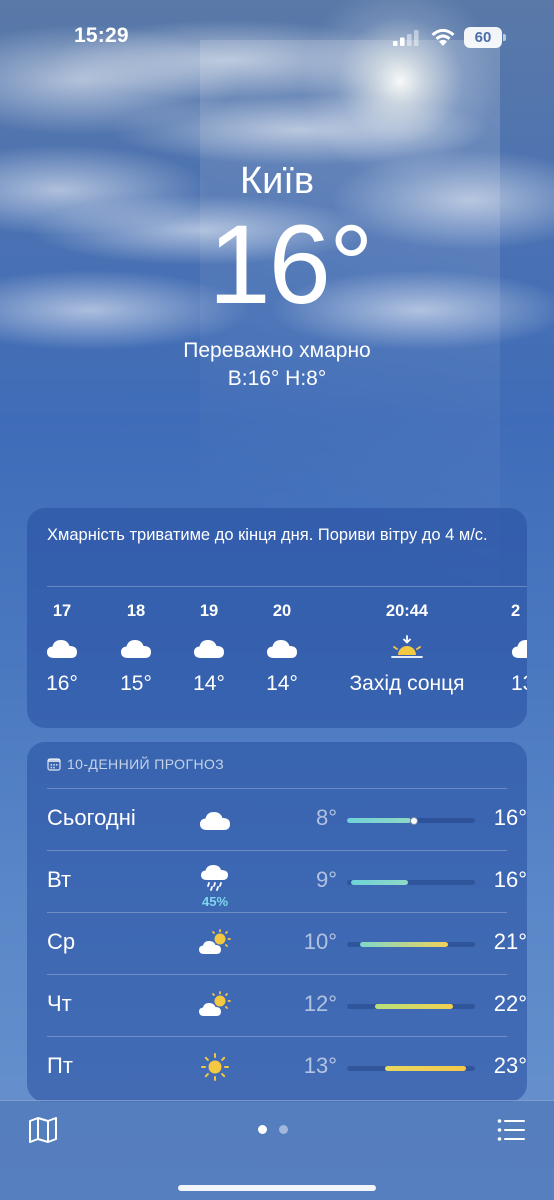 The height and width of the screenshot is (1200, 554). I want to click on hour-label: 19, so click(209, 611).